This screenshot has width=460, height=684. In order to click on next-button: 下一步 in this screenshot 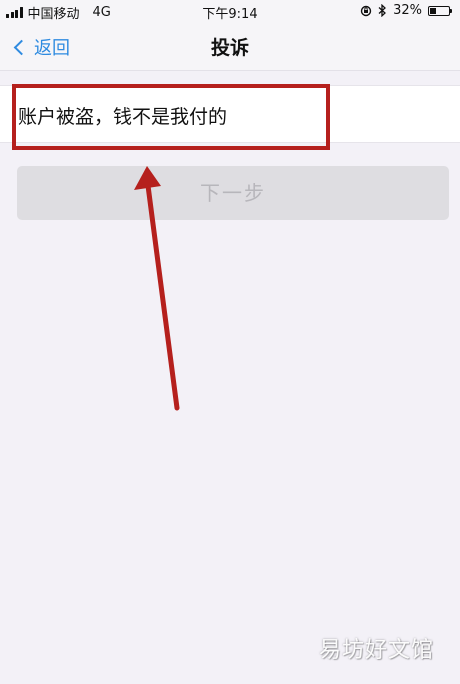, I will do `click(233, 193)`.